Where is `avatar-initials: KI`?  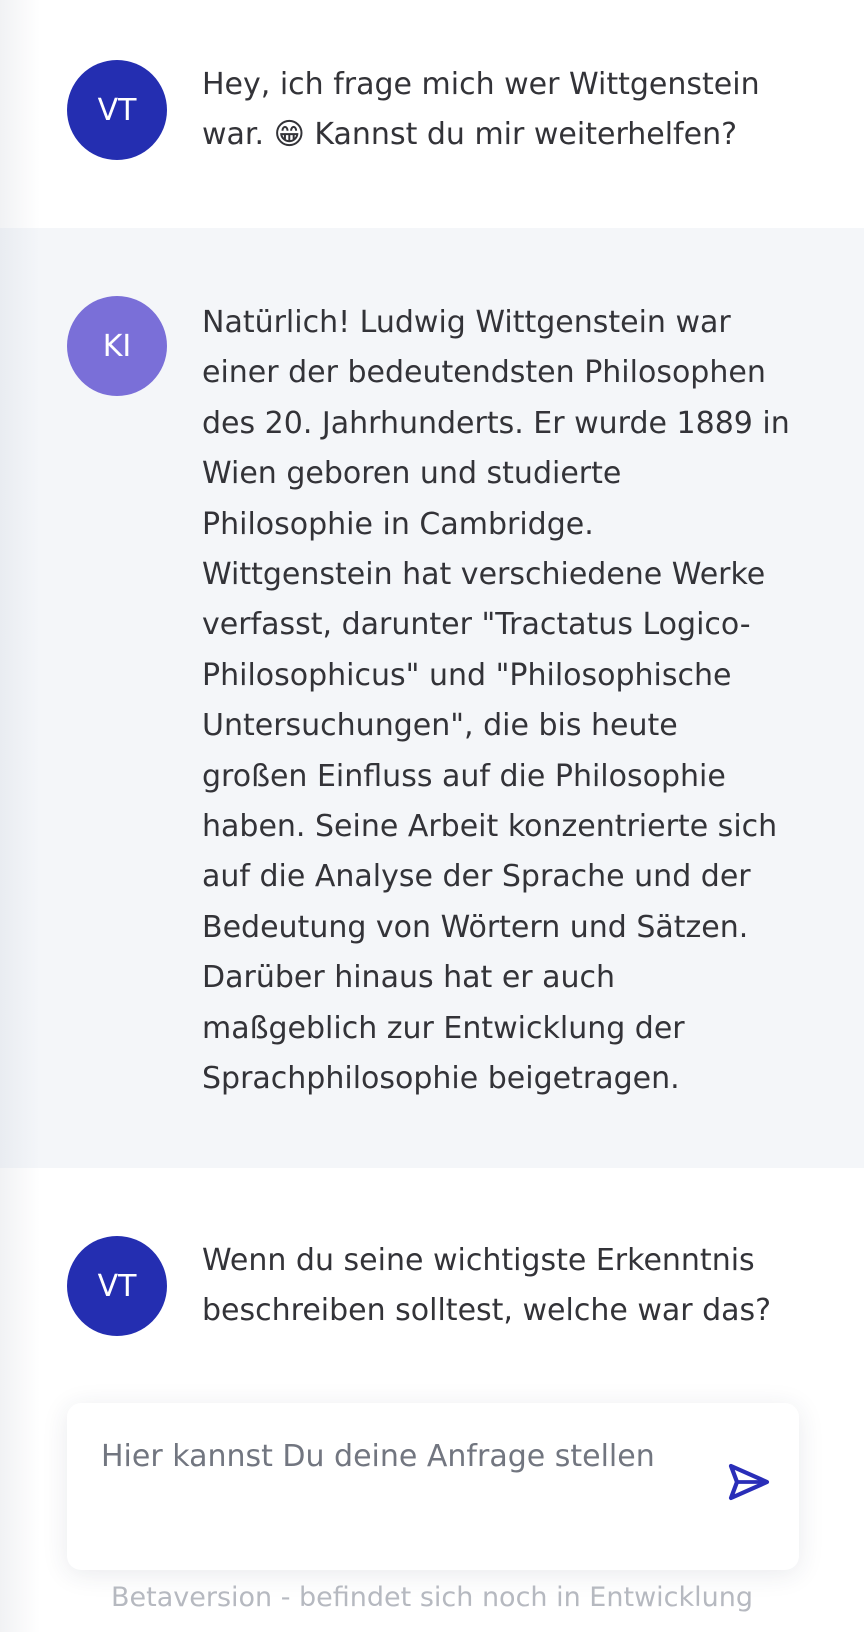
avatar-initials: KI is located at coordinates (117, 346).